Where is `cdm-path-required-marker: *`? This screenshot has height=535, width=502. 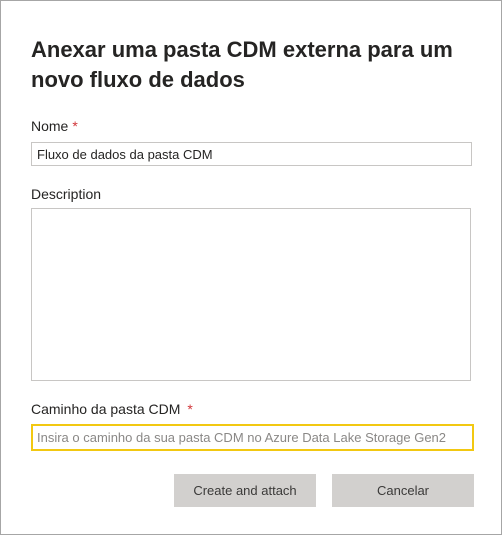 cdm-path-required-marker: * is located at coordinates (190, 409).